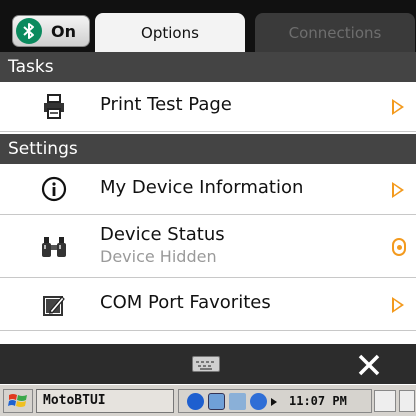 This screenshot has height=416, width=416. What do you see at coordinates (54, 189) in the screenshot?
I see `info-icon` at bounding box center [54, 189].